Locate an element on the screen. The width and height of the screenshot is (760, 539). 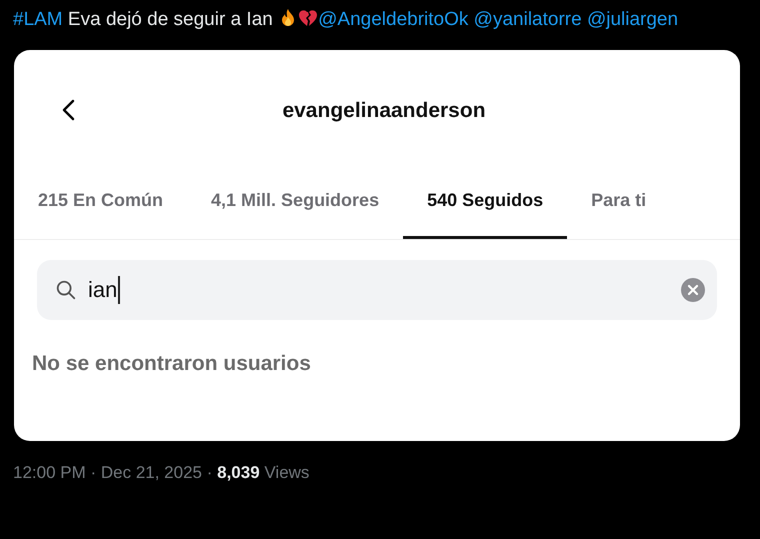
broken-heart-icon is located at coordinates (308, 18).